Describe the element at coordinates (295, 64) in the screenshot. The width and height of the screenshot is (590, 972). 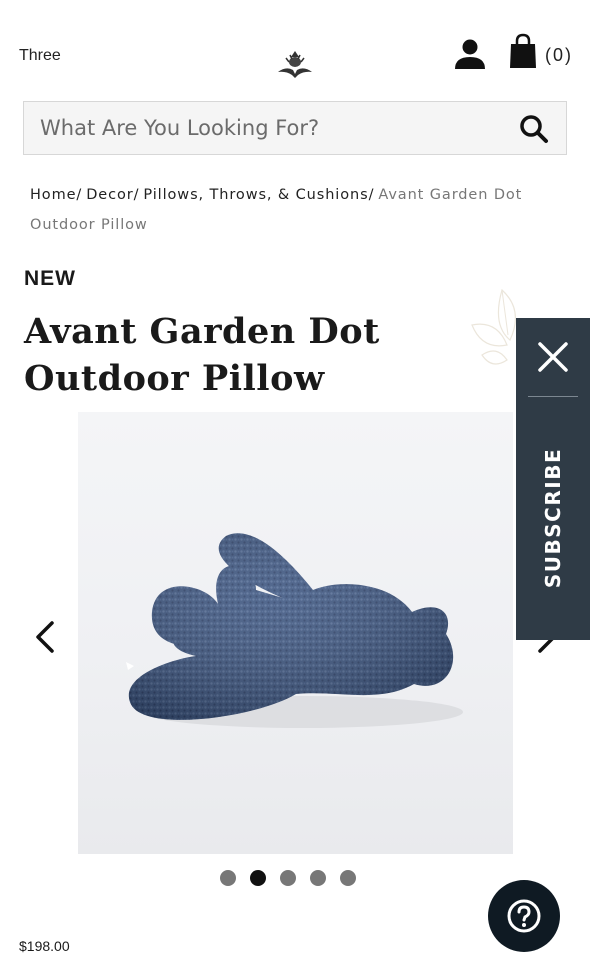
I see `thistle-crest-icon` at that location.